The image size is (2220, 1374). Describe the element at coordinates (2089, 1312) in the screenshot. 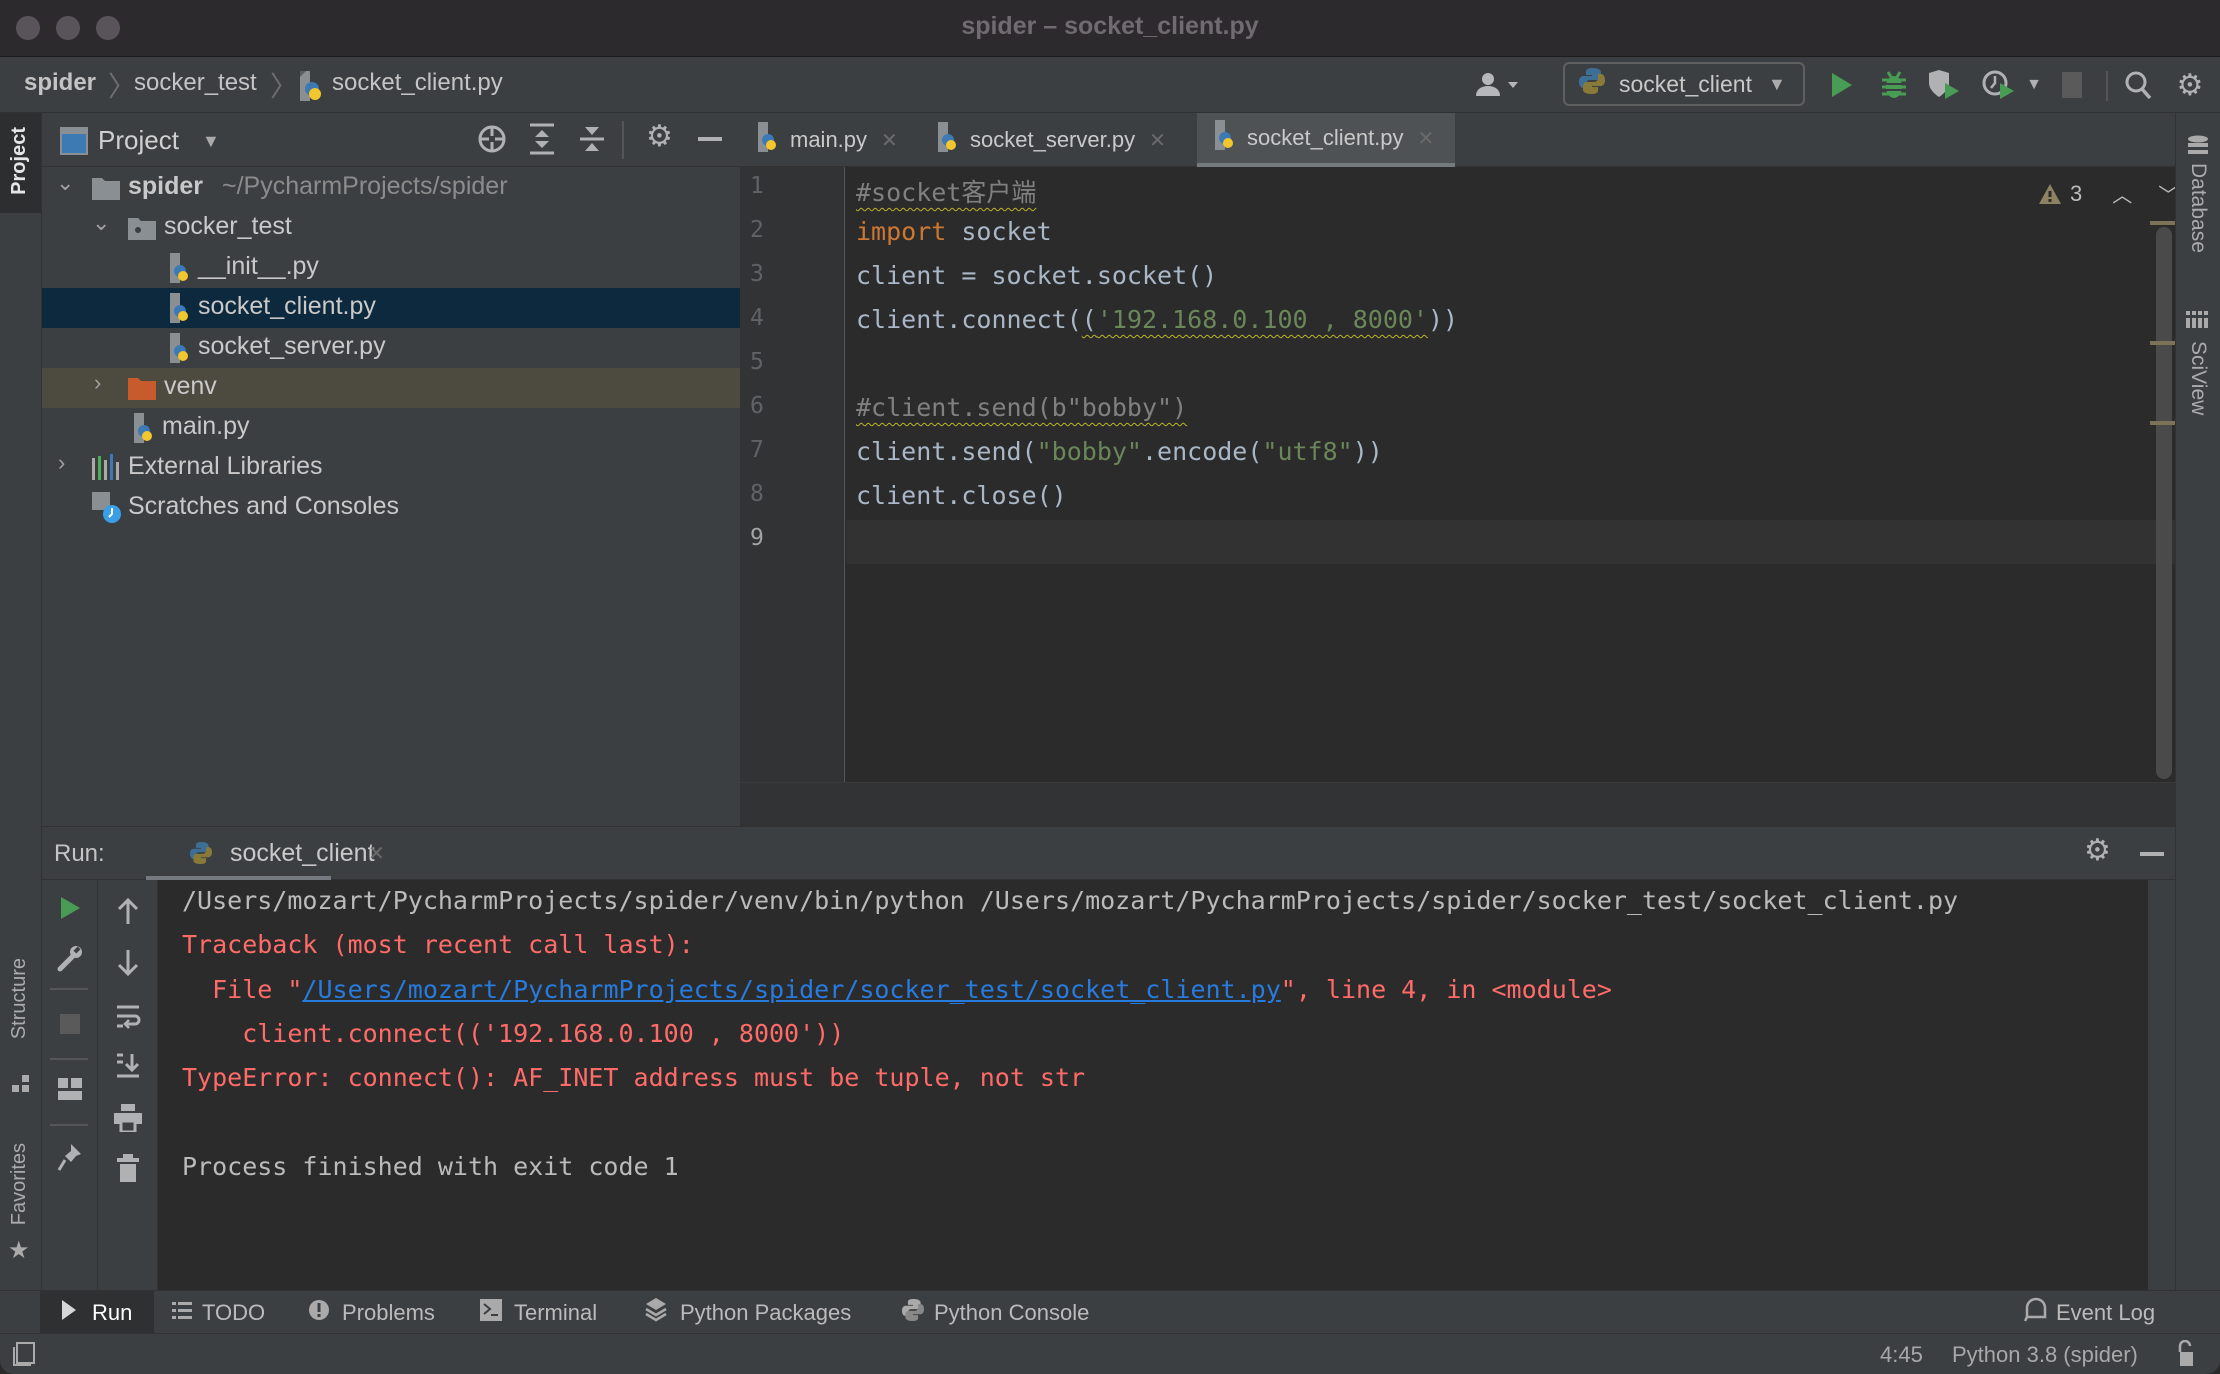

I see `tool-tab-event-log: Event Log` at that location.